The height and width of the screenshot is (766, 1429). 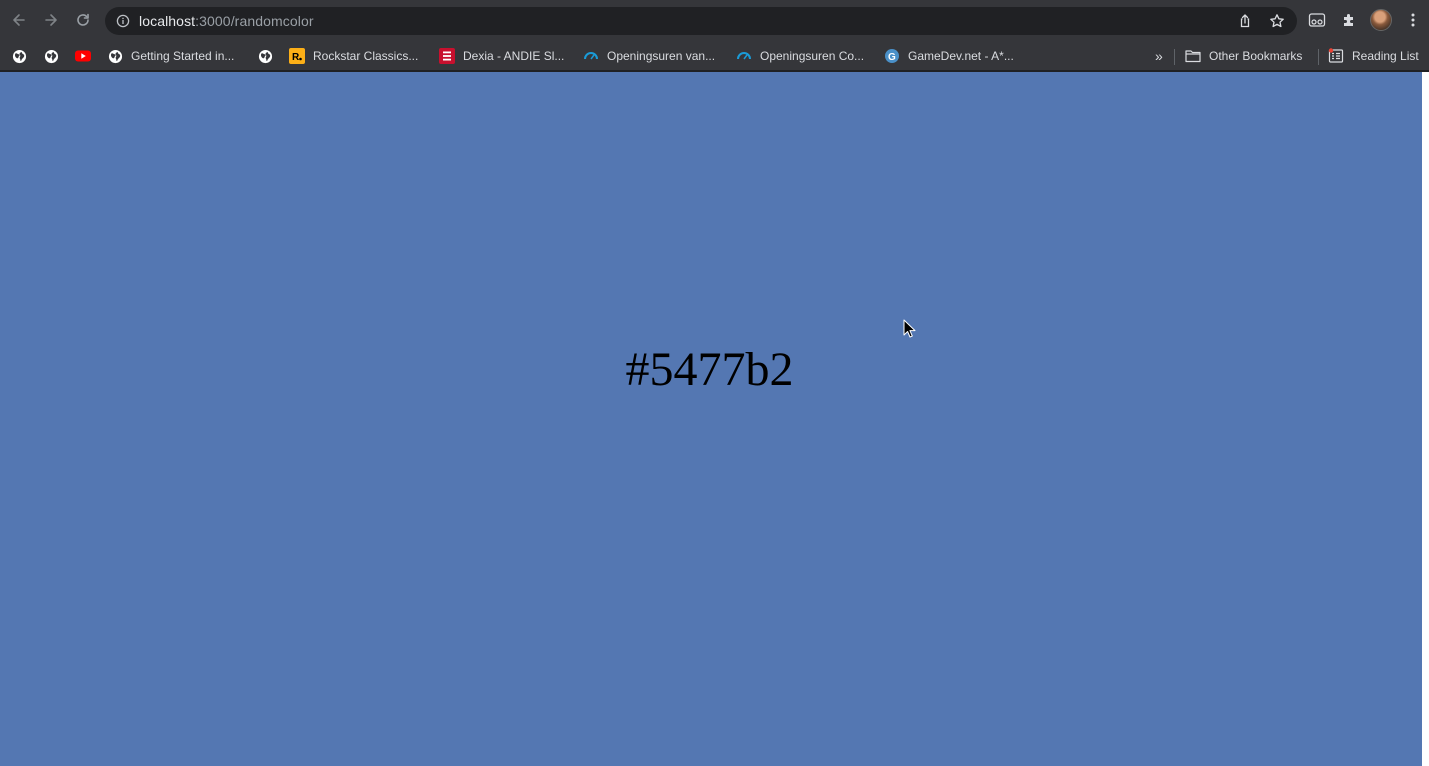 I want to click on reader-mode-icon, so click(x=1317, y=20).